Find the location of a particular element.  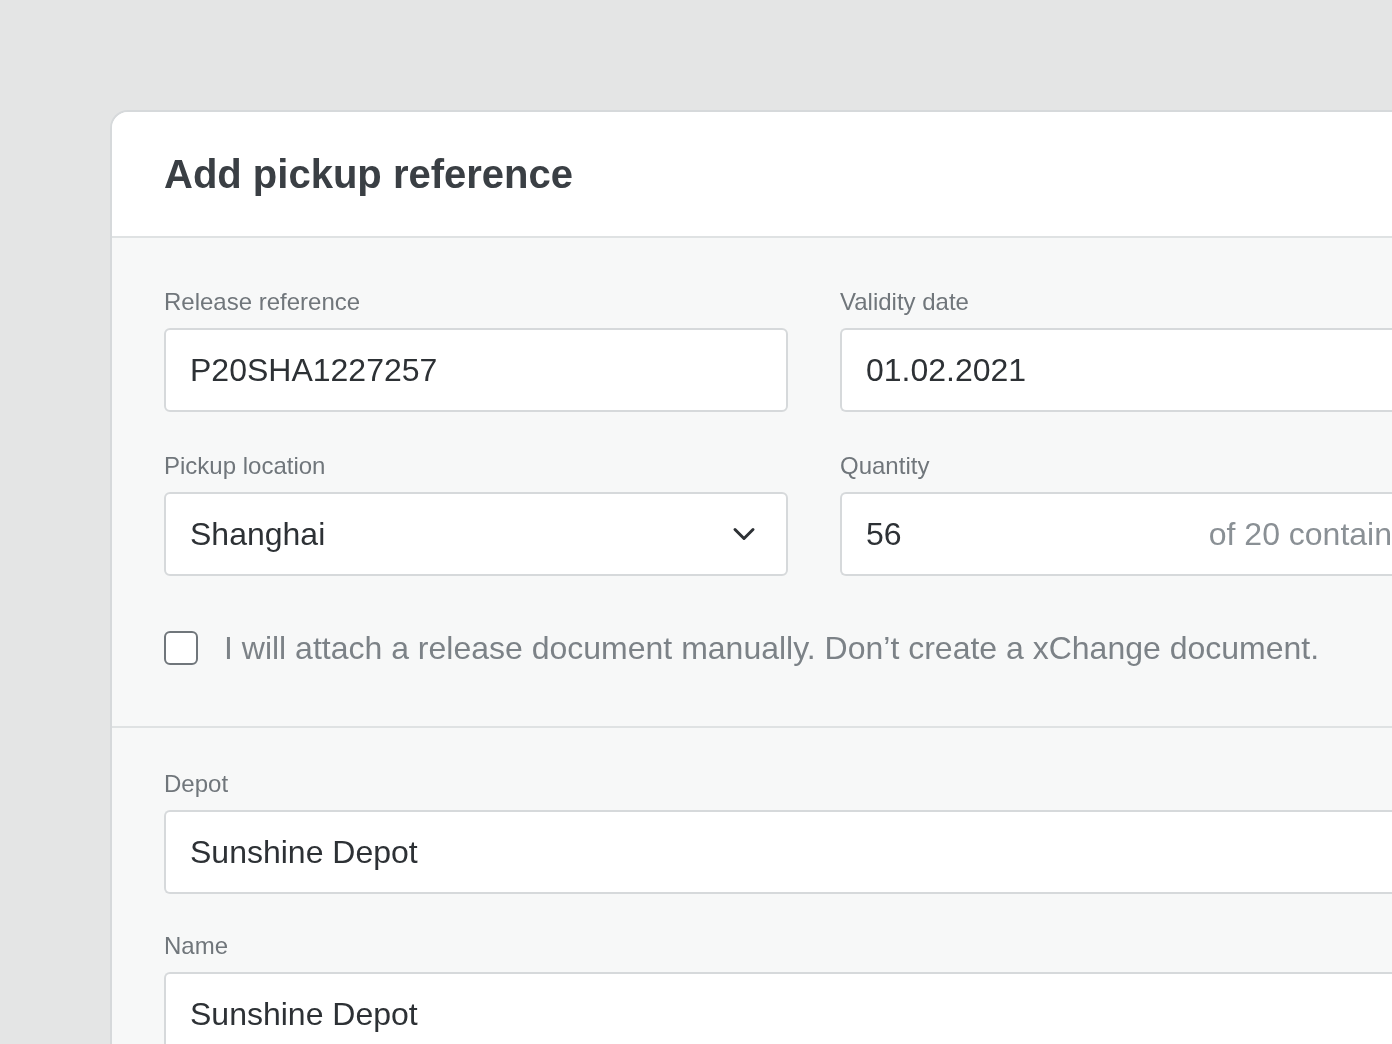

checkbox-label: I will attach a release document manually. Don’t create a xChange document. is located at coordinates (772, 648).